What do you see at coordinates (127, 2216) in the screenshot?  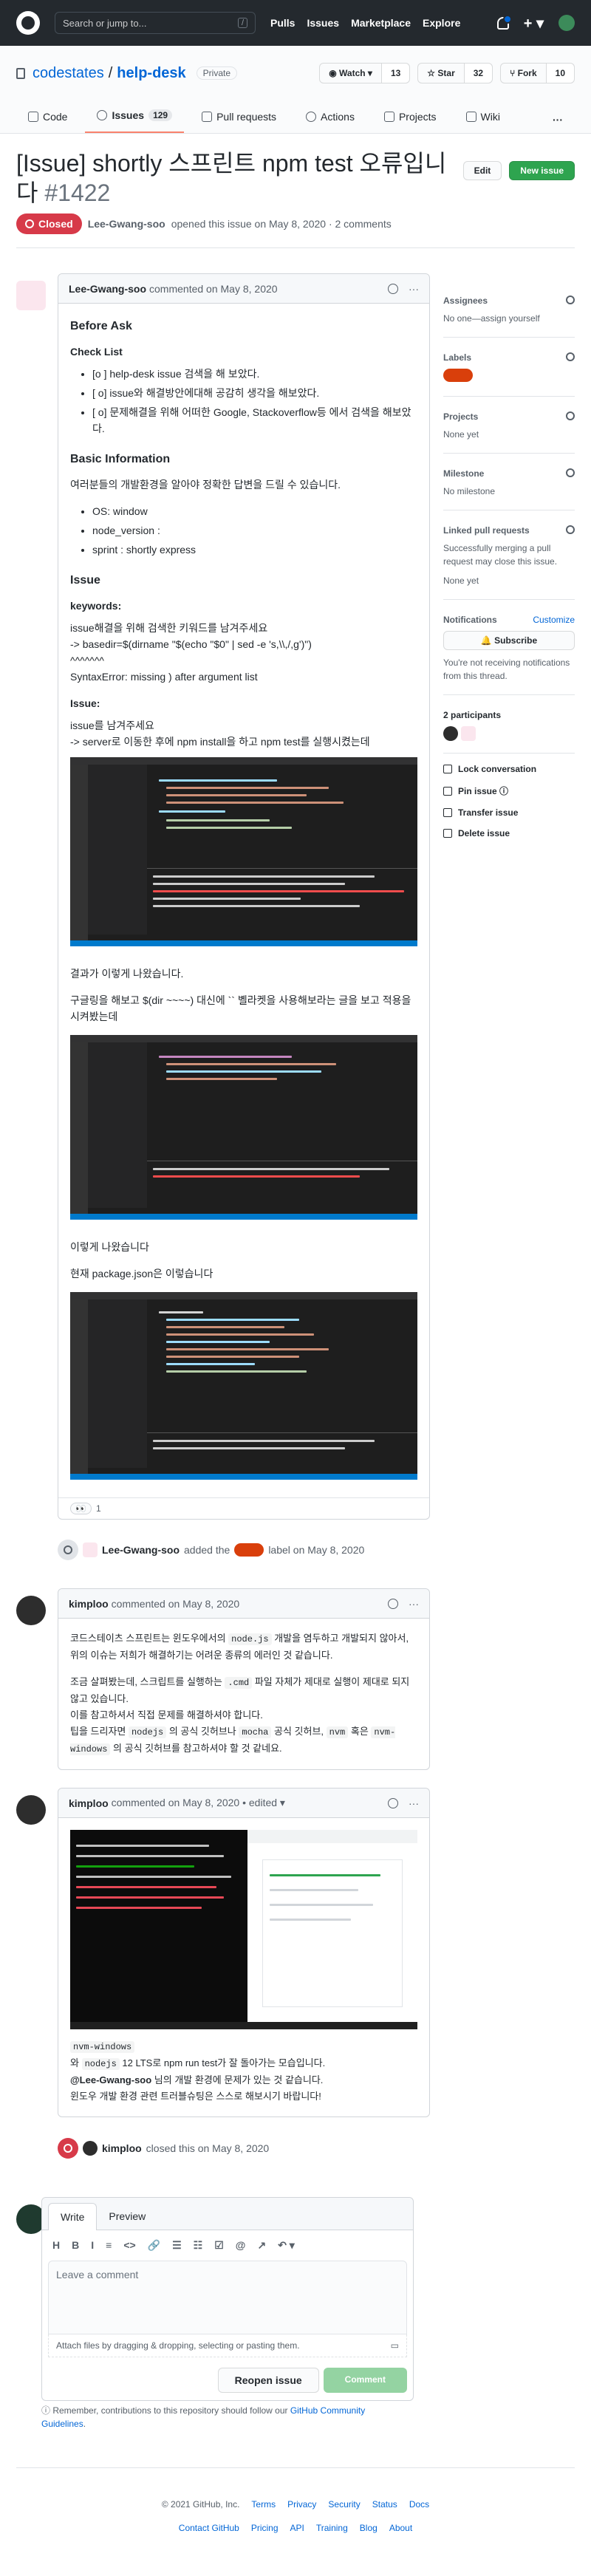 I see `tab-preview: Preview` at bounding box center [127, 2216].